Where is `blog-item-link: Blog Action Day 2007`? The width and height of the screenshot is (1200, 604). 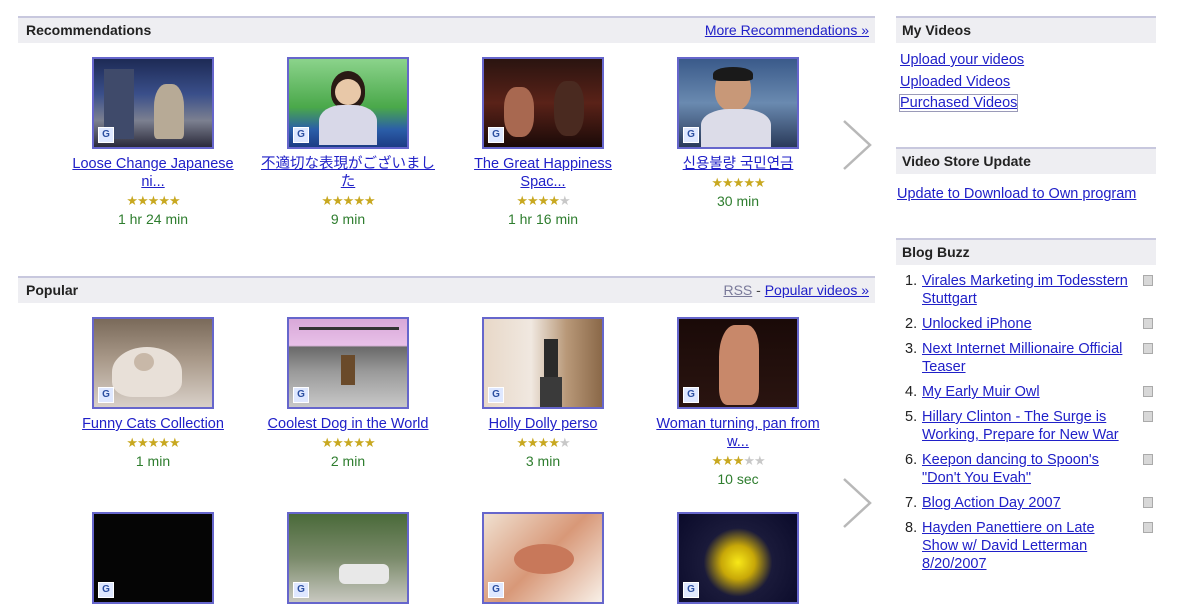
blog-item-link: Blog Action Day 2007 is located at coordinates (1025, 503).